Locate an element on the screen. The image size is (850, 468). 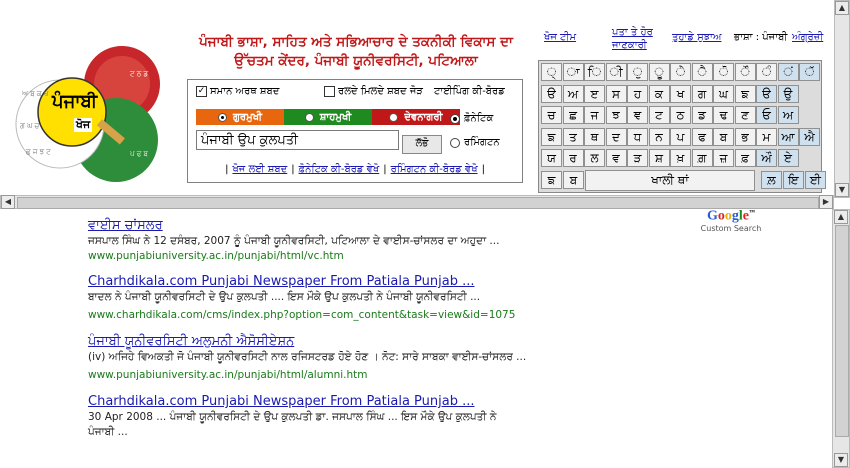
keyboard-key: ਔ is located at coordinates (766, 158).